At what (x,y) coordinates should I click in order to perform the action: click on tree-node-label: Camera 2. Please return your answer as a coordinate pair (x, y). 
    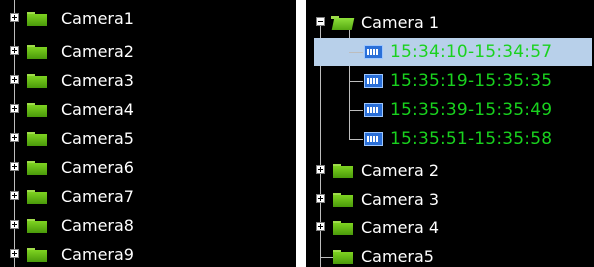
    Looking at the image, I should click on (400, 170).